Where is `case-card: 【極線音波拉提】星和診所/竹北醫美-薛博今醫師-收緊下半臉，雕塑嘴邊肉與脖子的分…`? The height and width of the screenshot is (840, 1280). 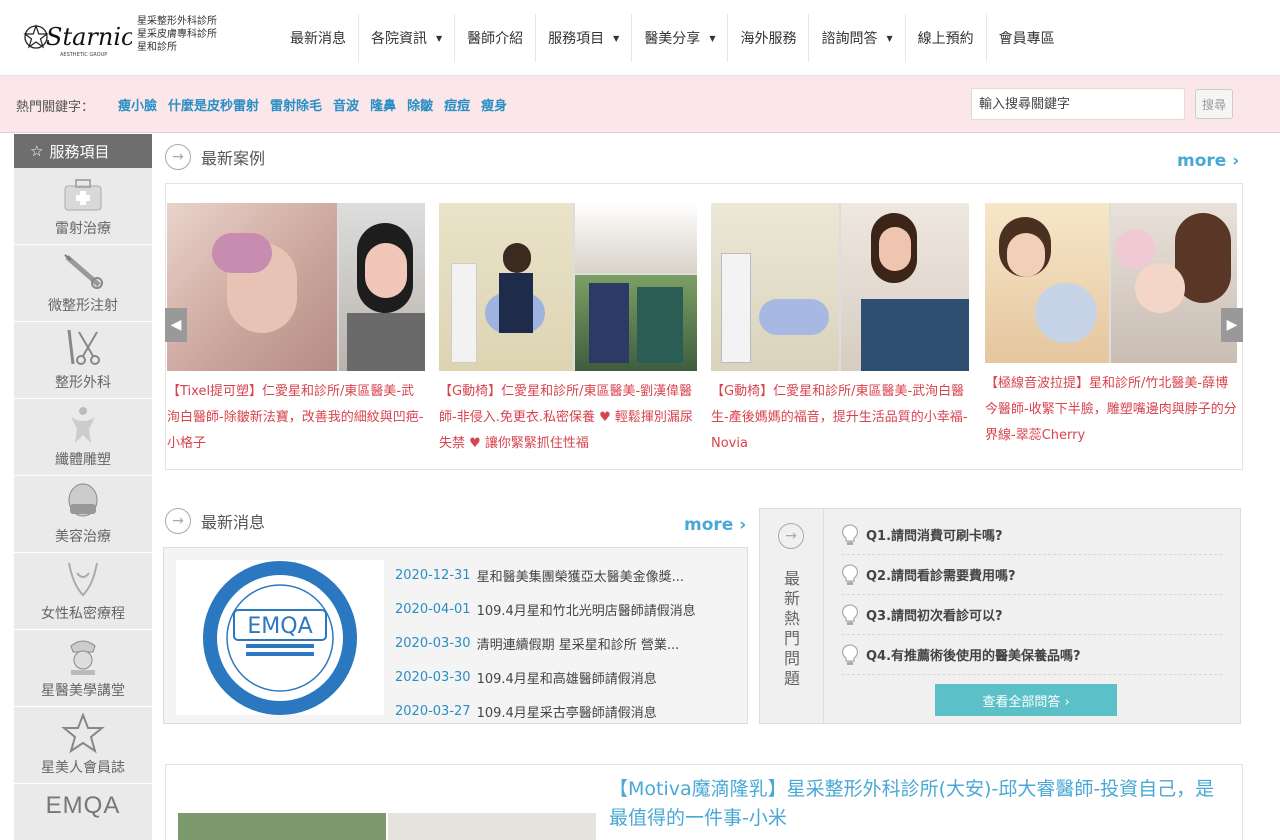
case-card: 【極線音波拉提】星和診所/竹北醫美-薛博今醫師-收緊下半臉，雕塑嘴邊肉與脖子的分… is located at coordinates (1111, 327).